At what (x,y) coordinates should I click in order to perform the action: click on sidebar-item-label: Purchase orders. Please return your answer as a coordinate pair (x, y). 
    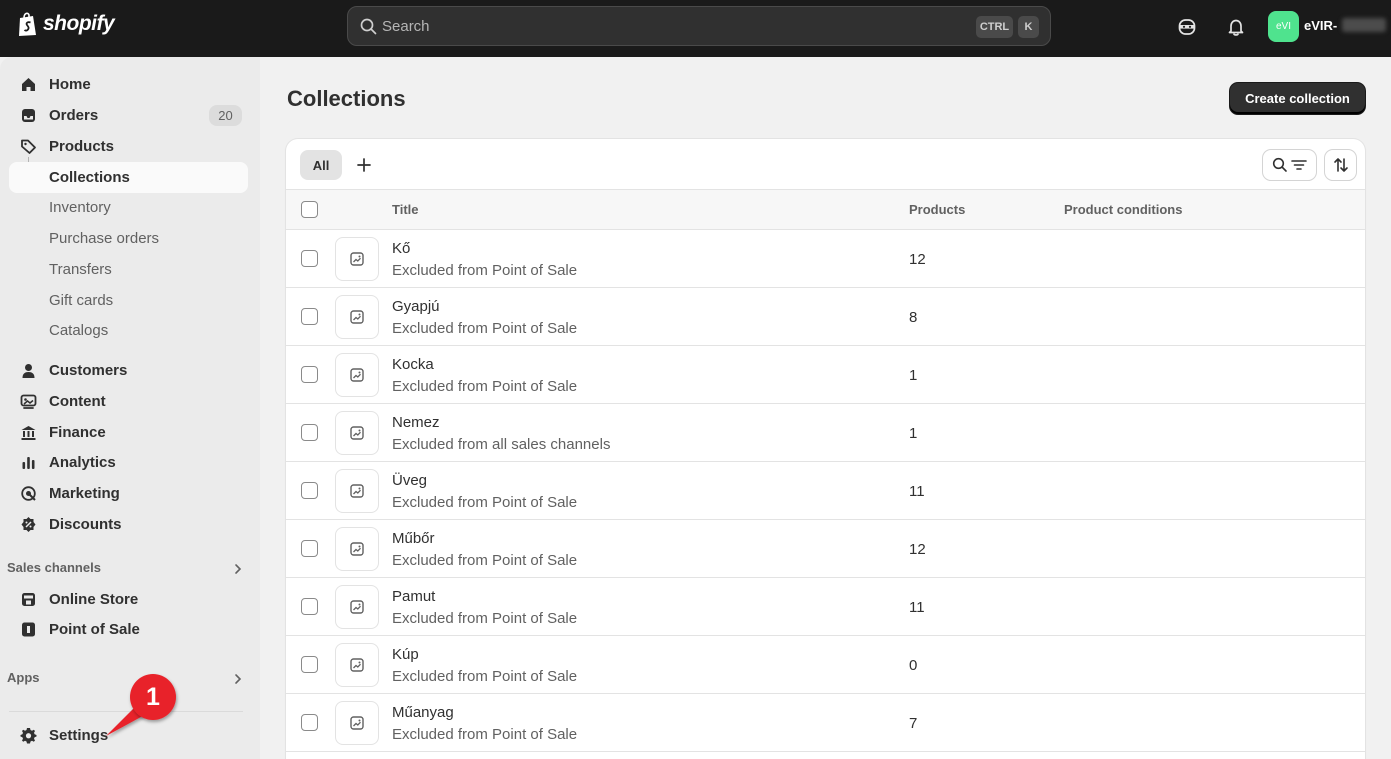
    Looking at the image, I should click on (104, 238).